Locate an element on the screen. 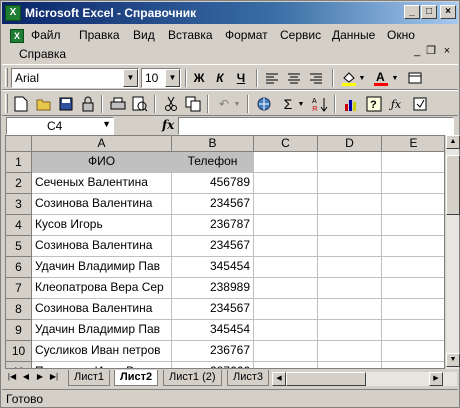 This screenshot has height=408, width=460. cell-a8: Созинова Валентина is located at coordinates (102, 309).